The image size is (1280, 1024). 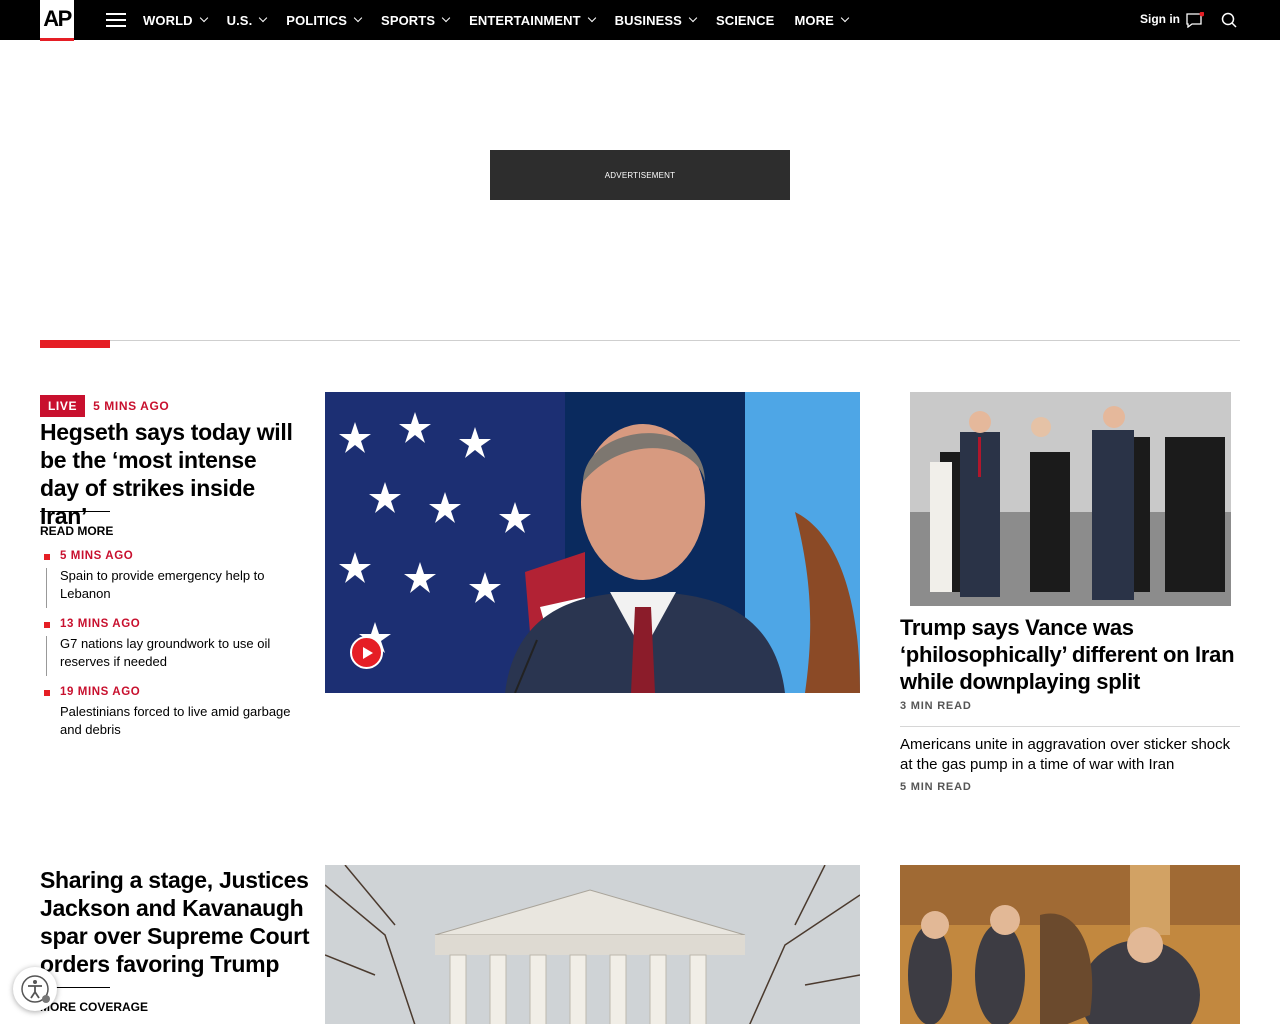 I want to click on ap-logo: AP, so click(x=57, y=20).